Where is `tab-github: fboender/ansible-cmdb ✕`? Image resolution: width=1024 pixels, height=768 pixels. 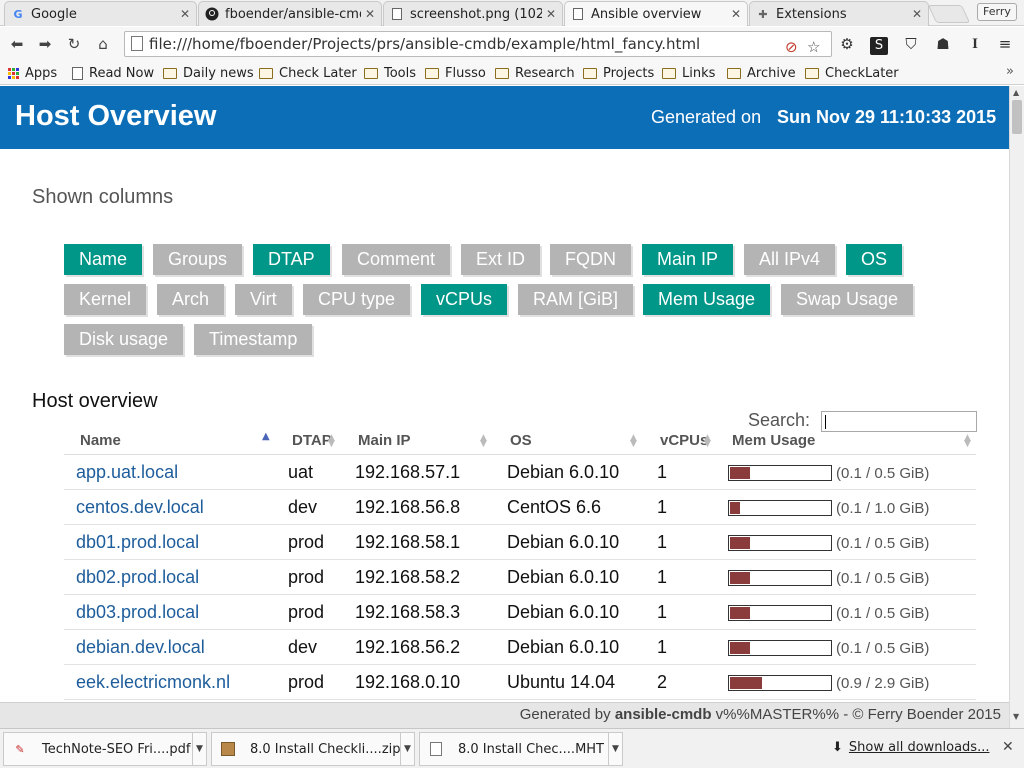
tab-github: fboender/ansible-cmdb ✕ is located at coordinates (290, 13).